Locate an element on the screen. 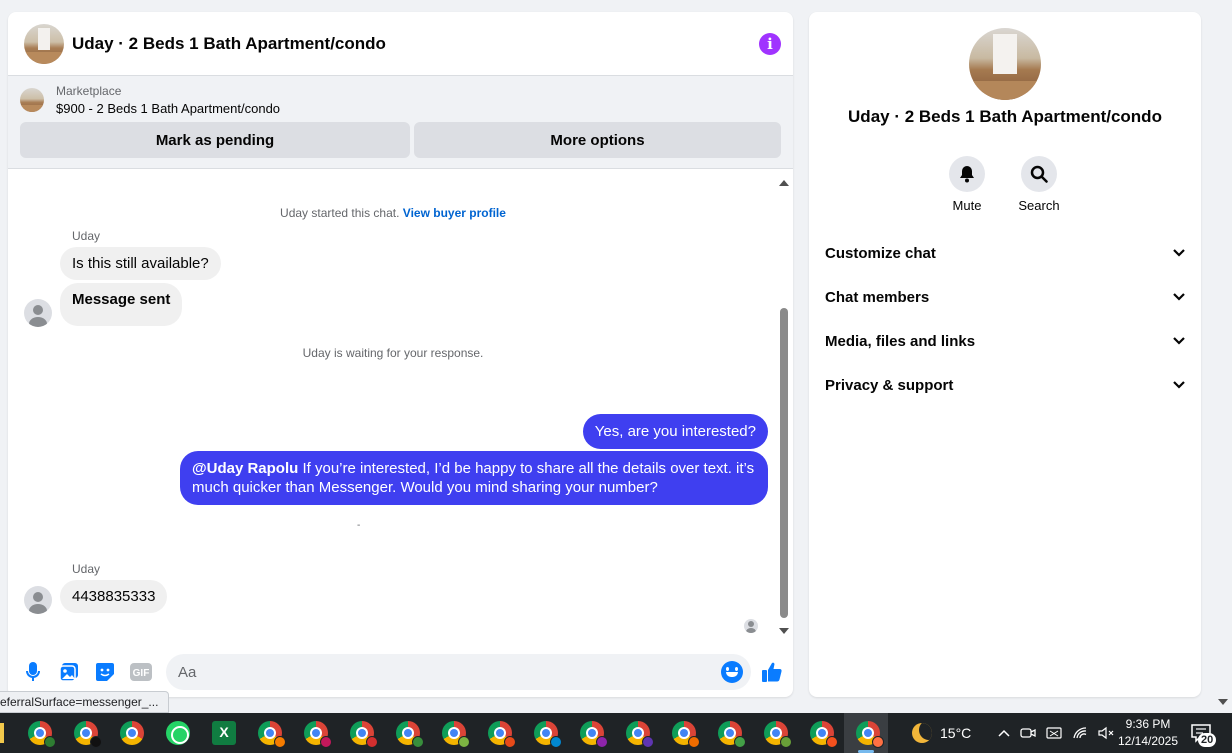 This screenshot has width=1232, height=753. incoming-message: 4438835333 is located at coordinates (114, 596).